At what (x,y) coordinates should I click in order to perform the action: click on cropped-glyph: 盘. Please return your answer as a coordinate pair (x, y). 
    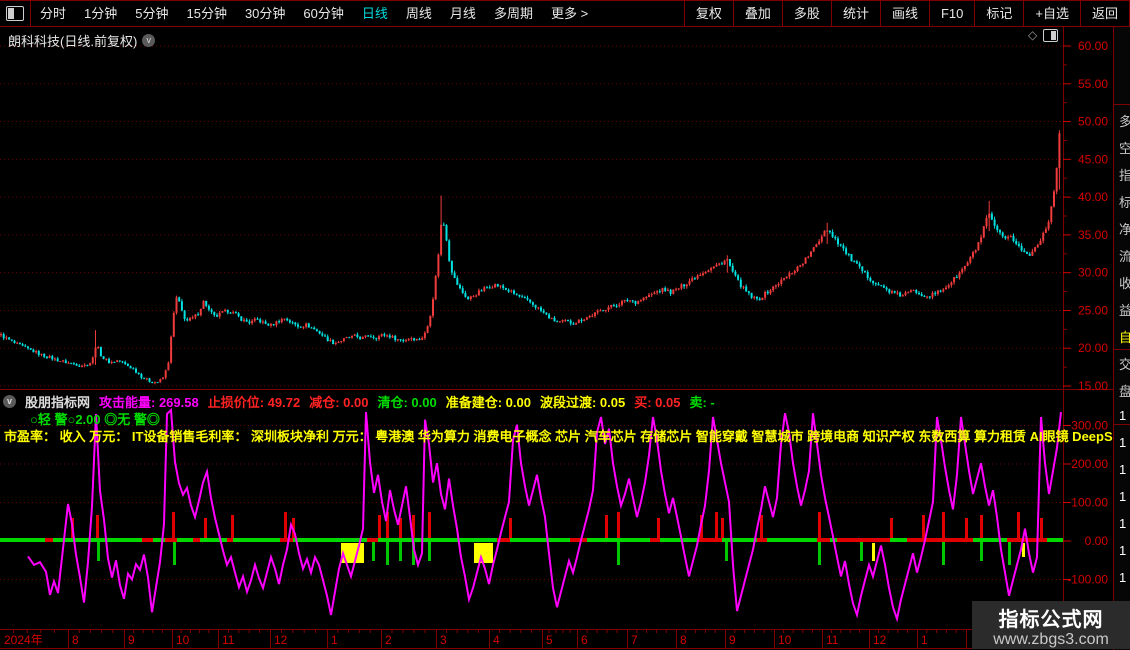
    Looking at the image, I should click on (1124, 390).